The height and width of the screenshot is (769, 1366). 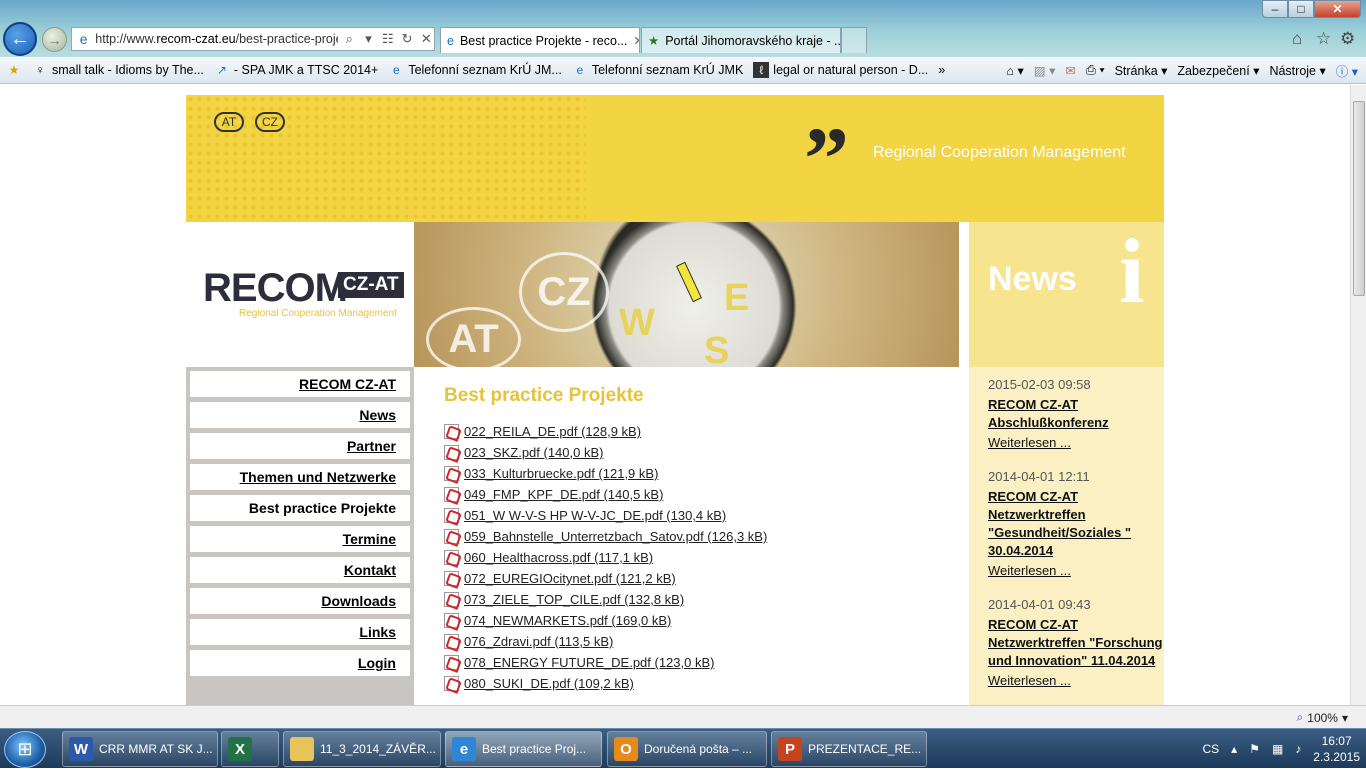 I want to click on settings-gear-icon: ⚙, so click(x=1347, y=39).